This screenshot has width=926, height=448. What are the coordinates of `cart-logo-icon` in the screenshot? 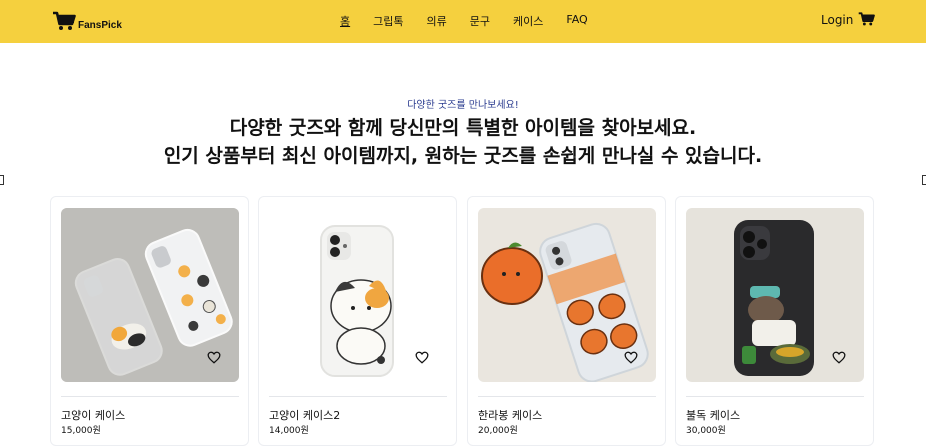 It's located at (64, 21).